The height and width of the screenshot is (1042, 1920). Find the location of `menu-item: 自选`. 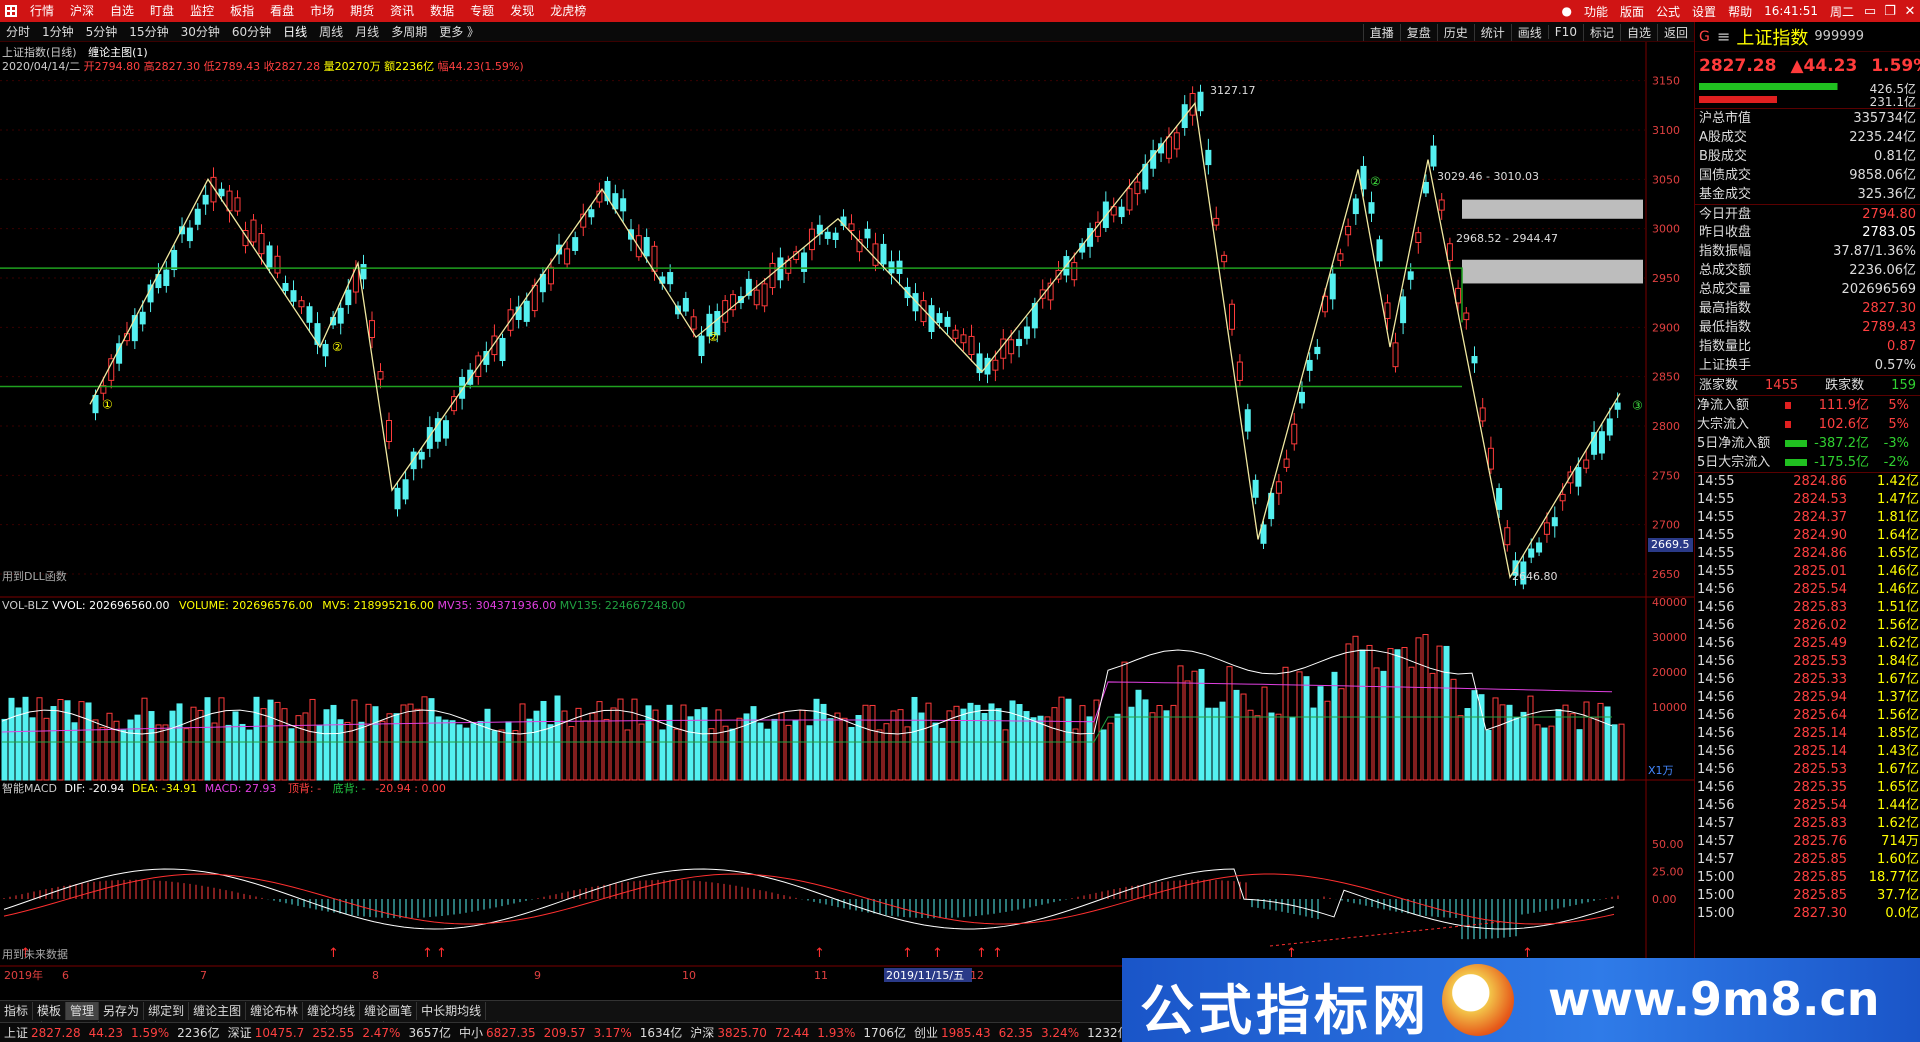

menu-item: 自选 is located at coordinates (122, 11).